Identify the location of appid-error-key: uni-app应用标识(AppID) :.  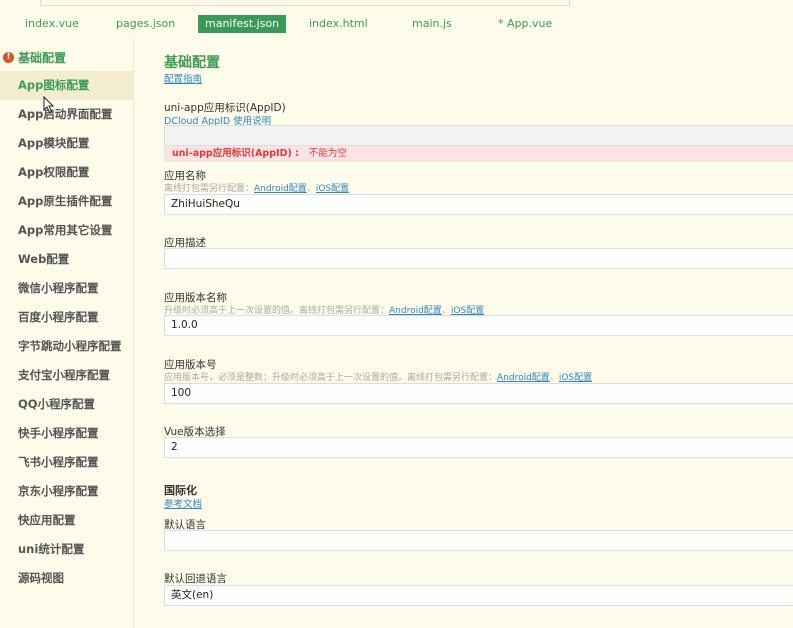
(235, 153).